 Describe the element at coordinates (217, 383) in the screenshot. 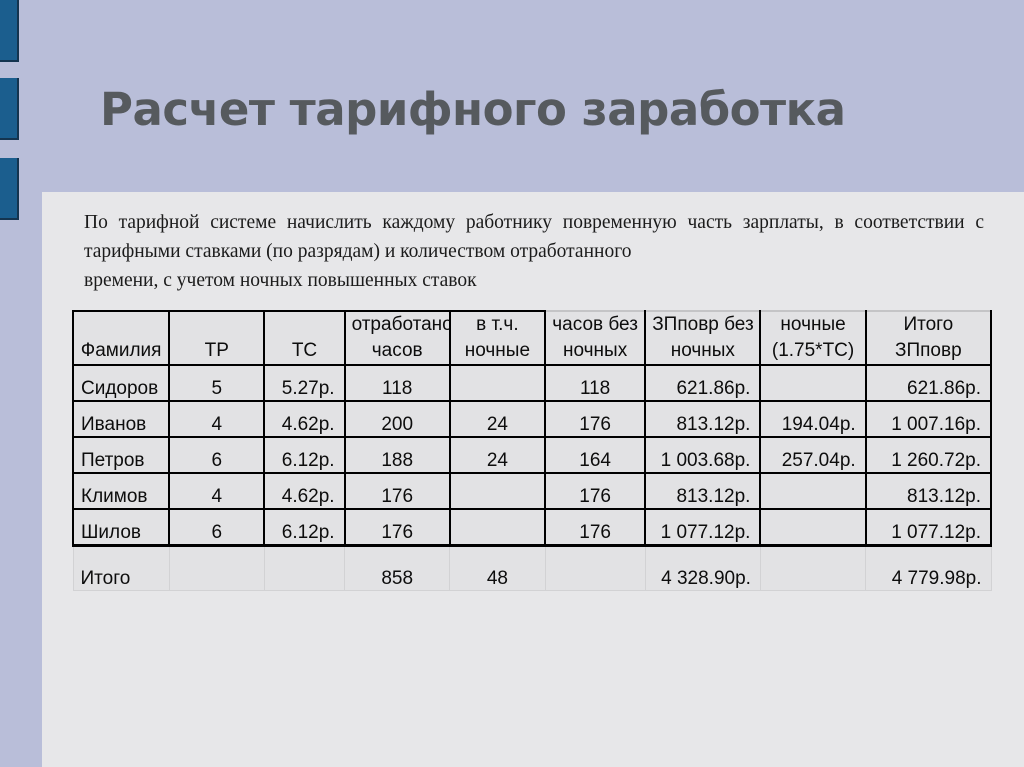

I see `cell-tr: 5` at that location.